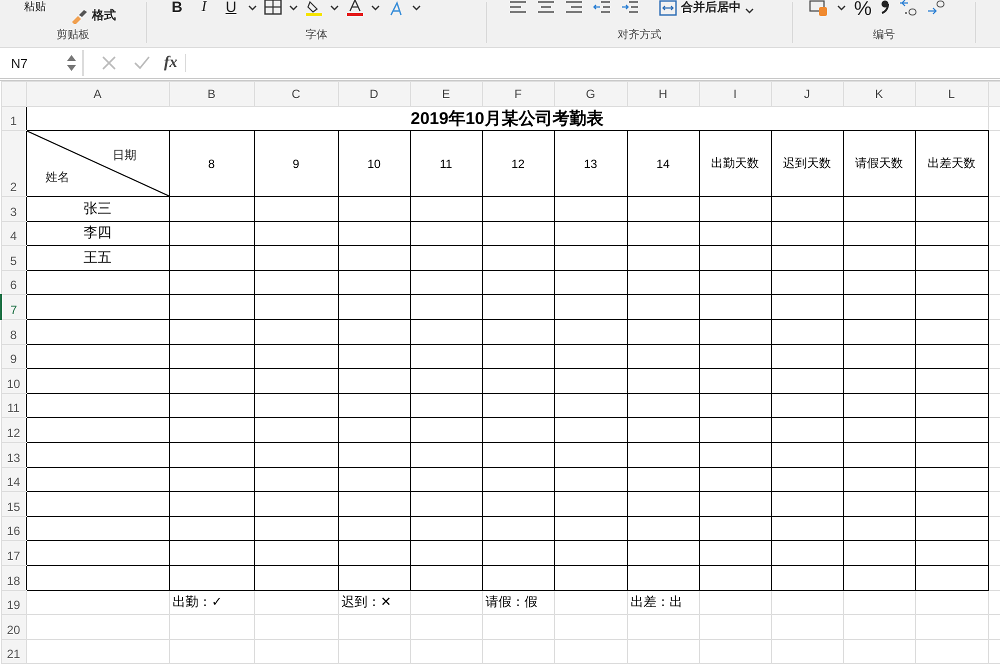  Describe the element at coordinates (13, 553) in the screenshot. I see `row-header: 17` at that location.